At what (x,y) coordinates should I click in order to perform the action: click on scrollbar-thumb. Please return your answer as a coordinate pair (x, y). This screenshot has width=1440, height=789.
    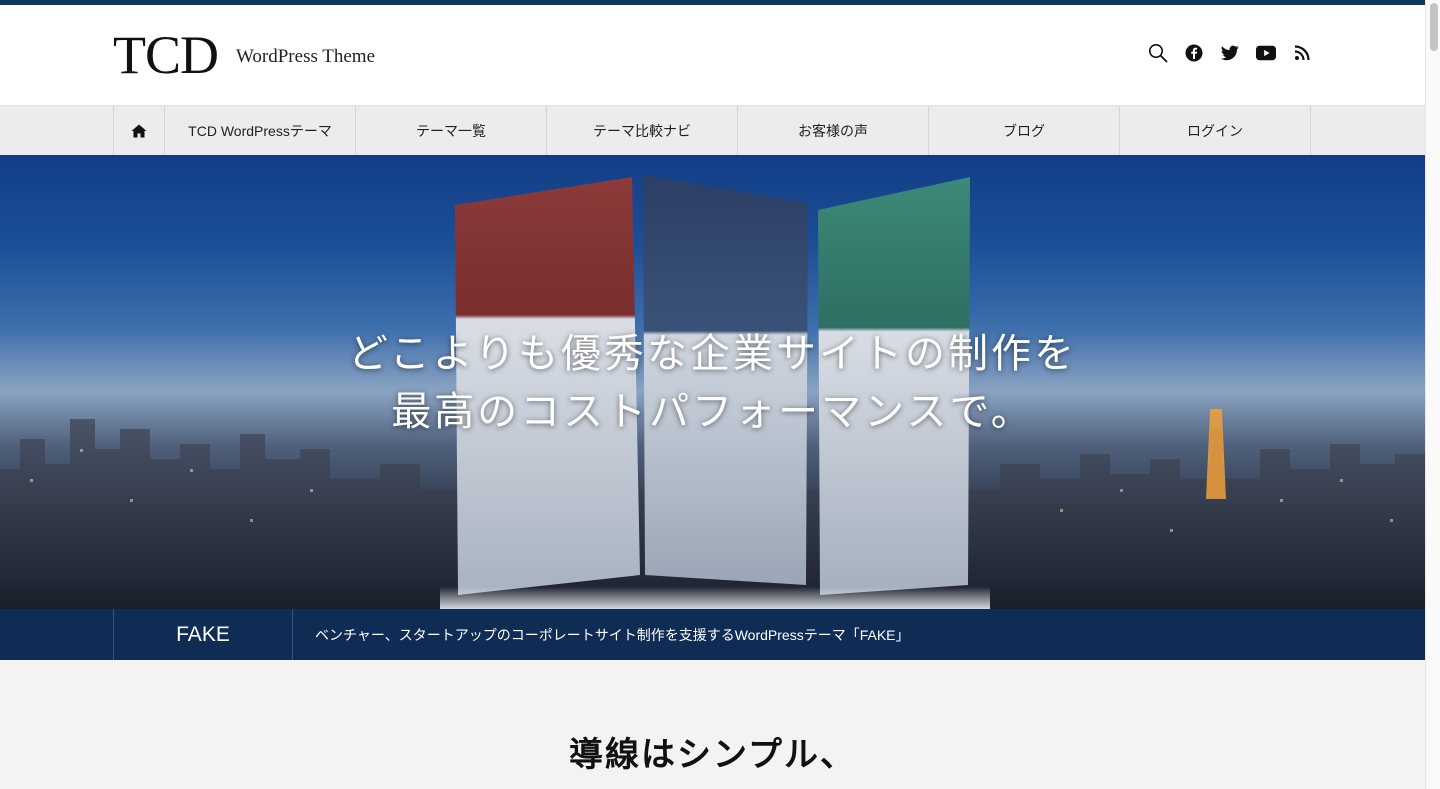
    Looking at the image, I should click on (1434, 27).